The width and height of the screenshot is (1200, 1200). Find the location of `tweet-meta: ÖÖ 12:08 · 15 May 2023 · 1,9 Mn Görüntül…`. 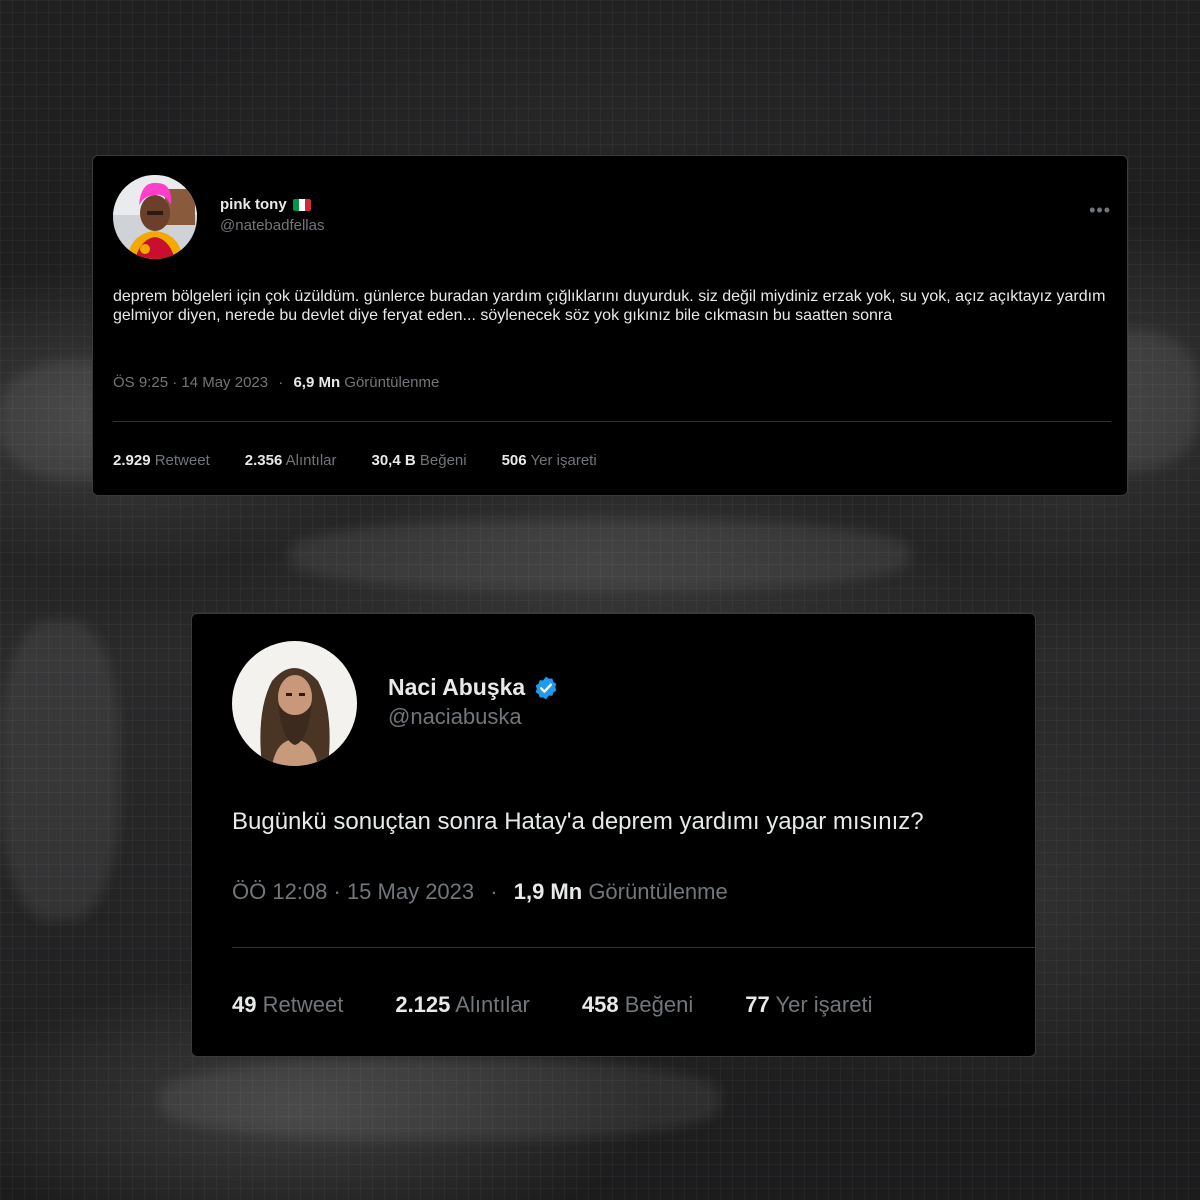

tweet-meta: ÖÖ 12:08 · 15 May 2023 · 1,9 Mn Görüntül… is located at coordinates (480, 892).